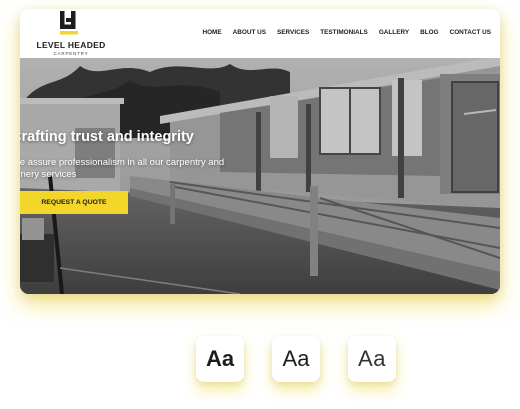  I want to click on site-logo: LEVEL HEADED CARPENTRY, so click(71, 34).